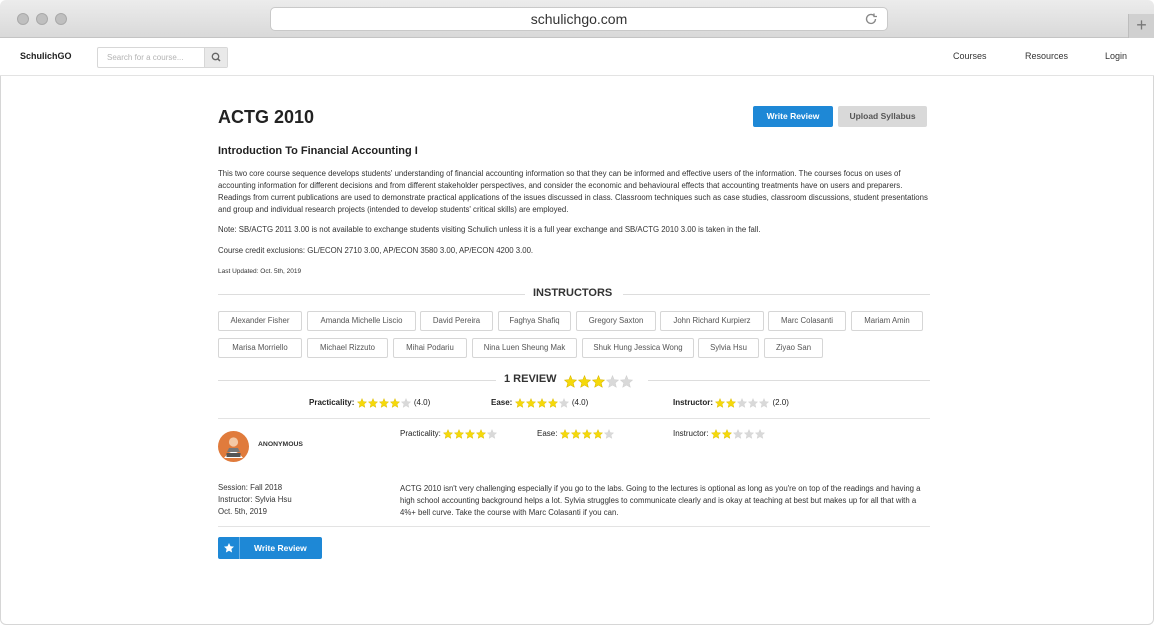  Describe the element at coordinates (430, 348) in the screenshot. I see `instructor-chip: Mihai Podariu` at that location.